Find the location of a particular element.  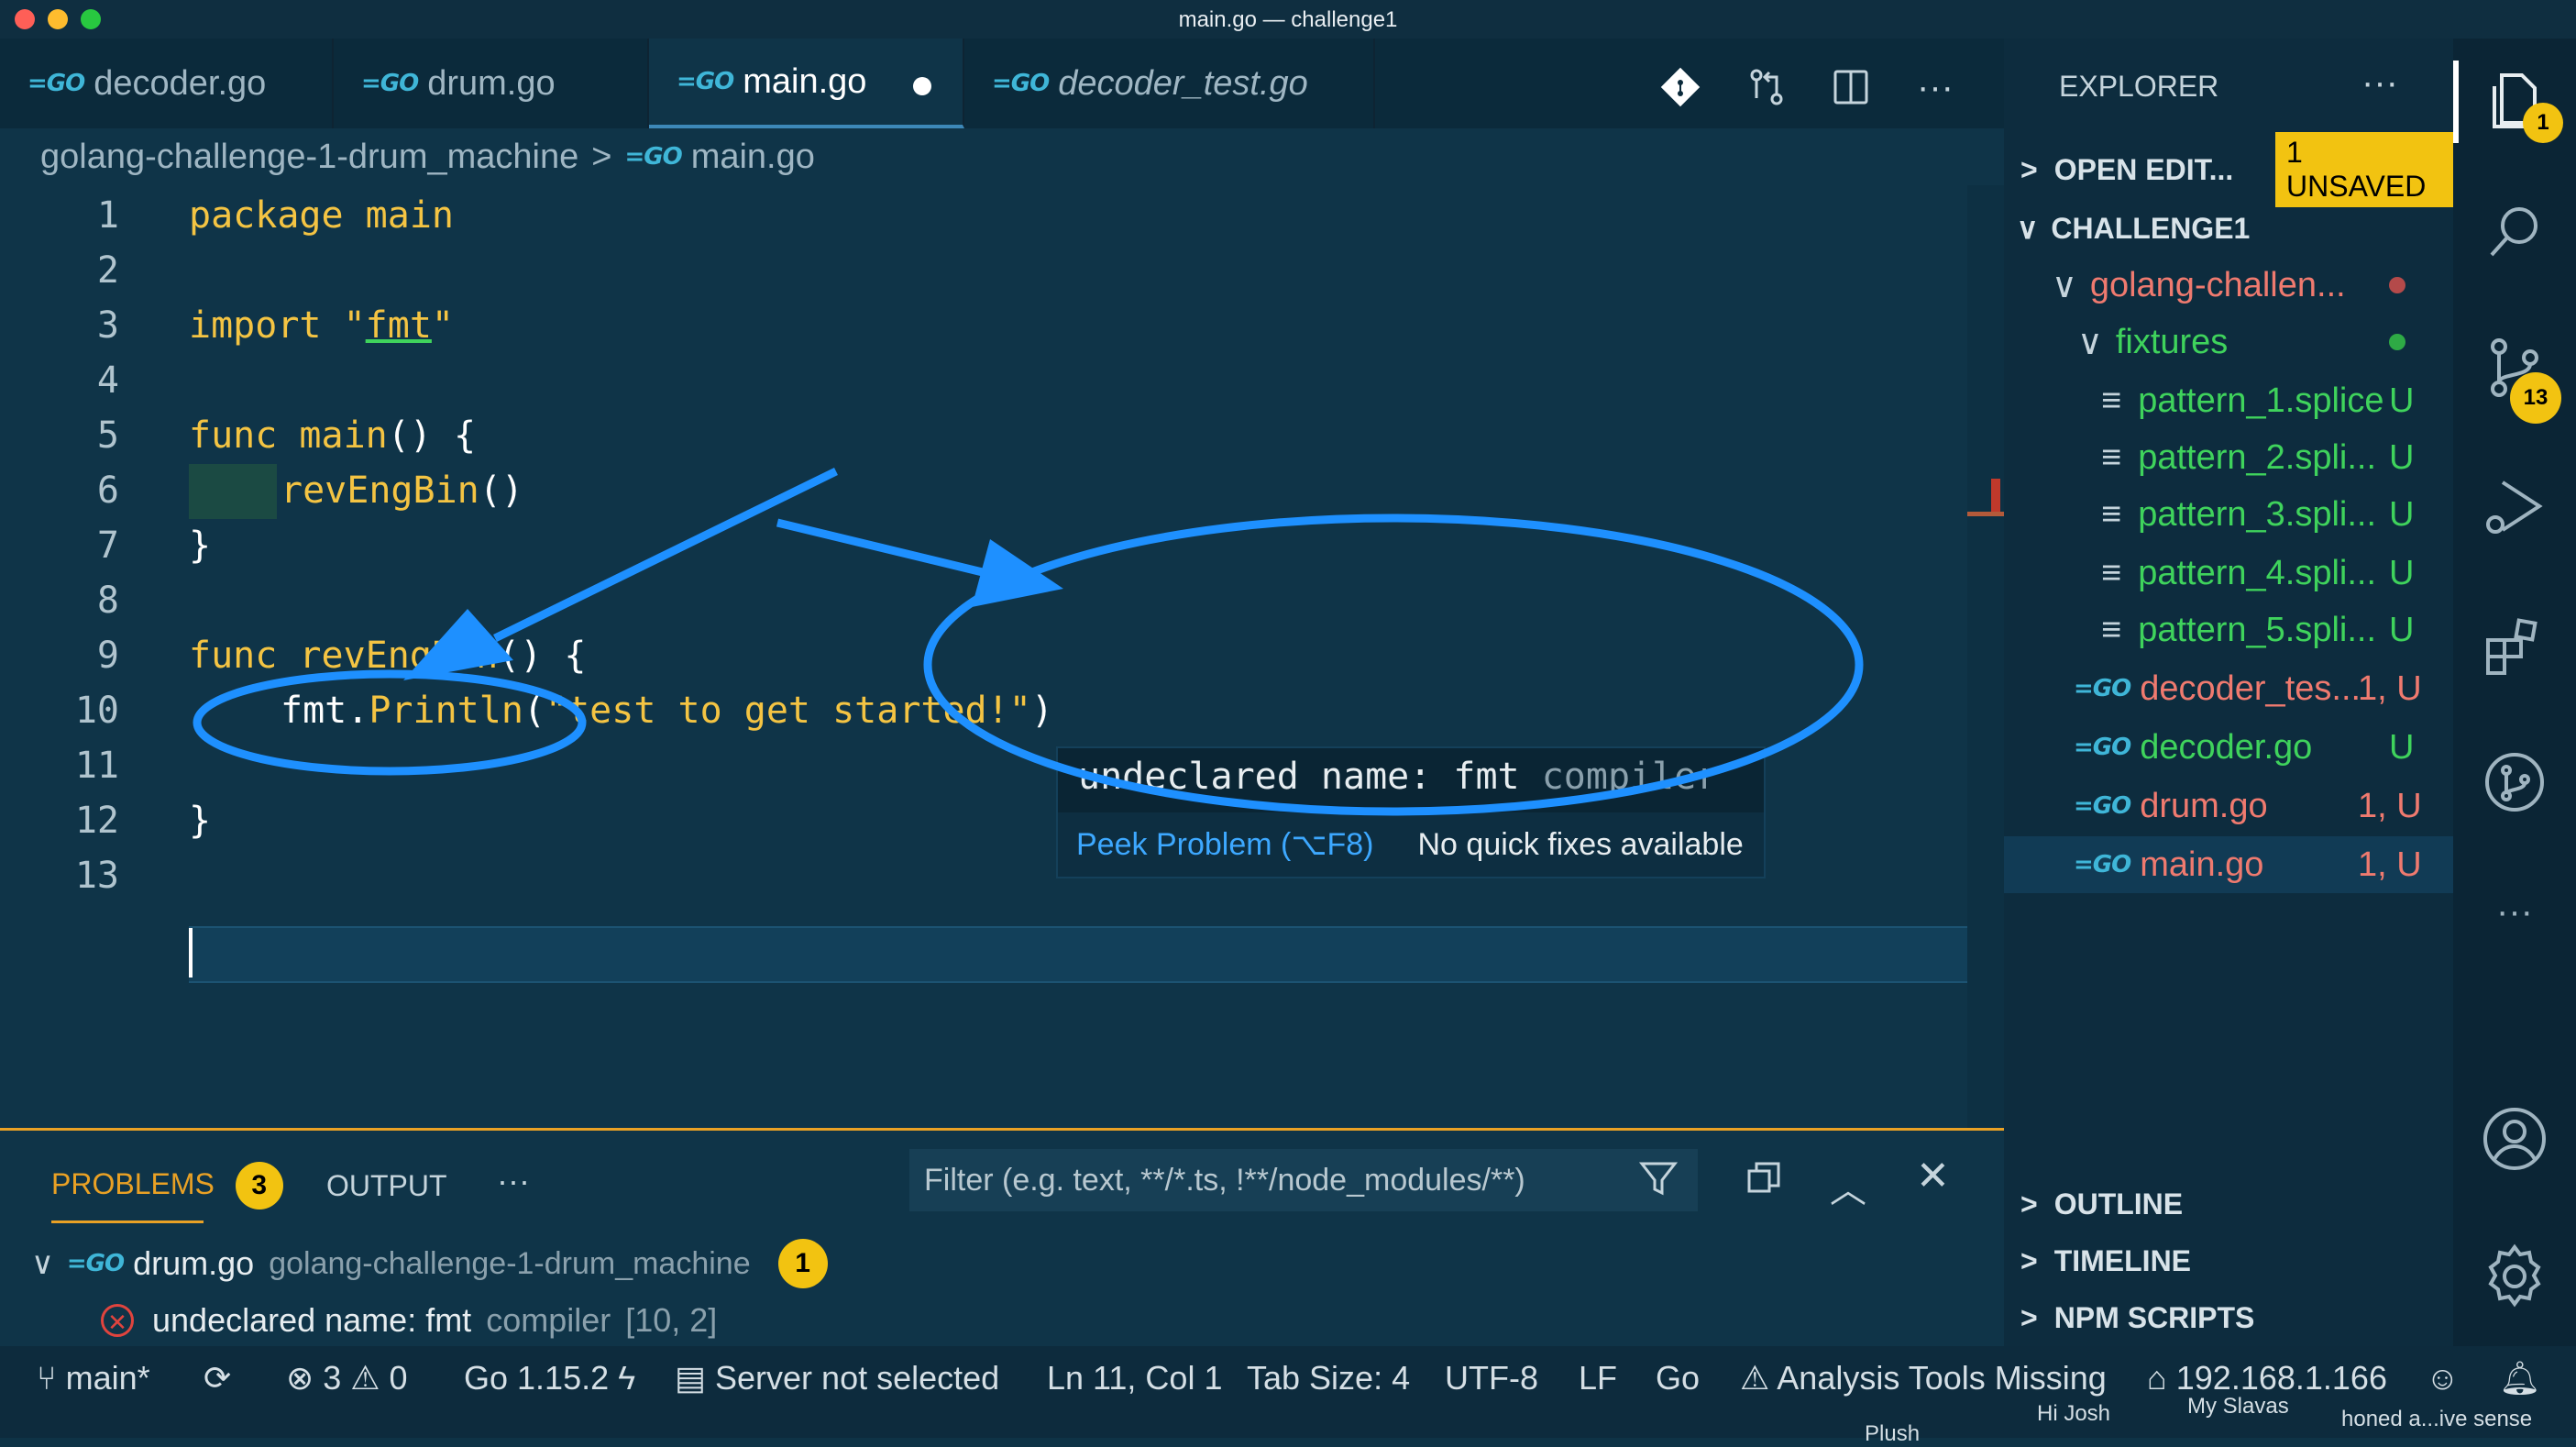

git-graph-icon is located at coordinates (2514, 789).